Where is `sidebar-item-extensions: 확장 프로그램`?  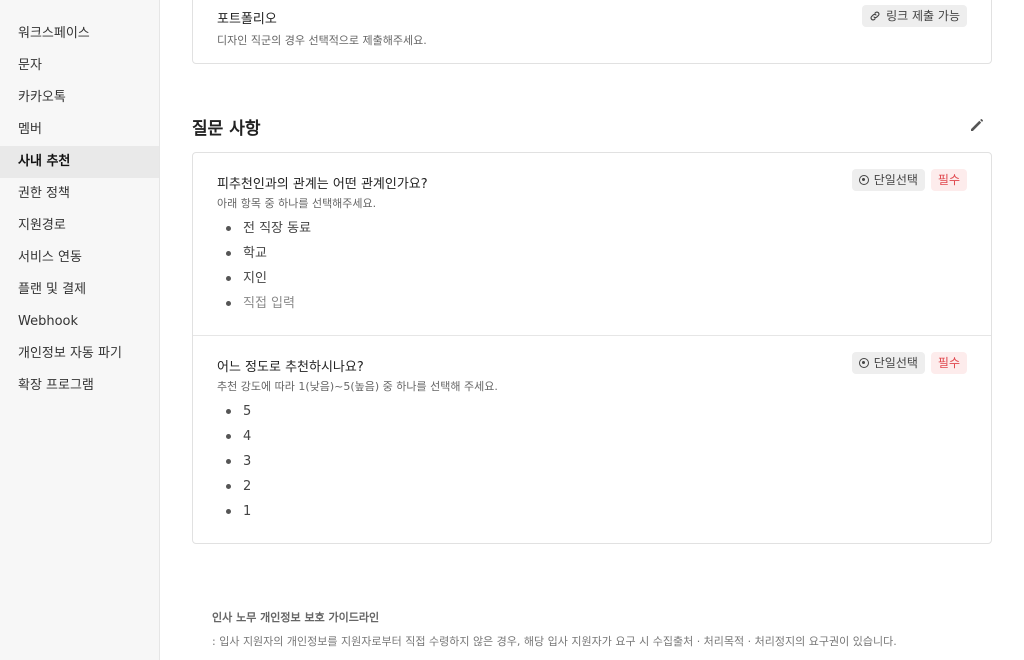 sidebar-item-extensions: 확장 프로그램 is located at coordinates (79, 386).